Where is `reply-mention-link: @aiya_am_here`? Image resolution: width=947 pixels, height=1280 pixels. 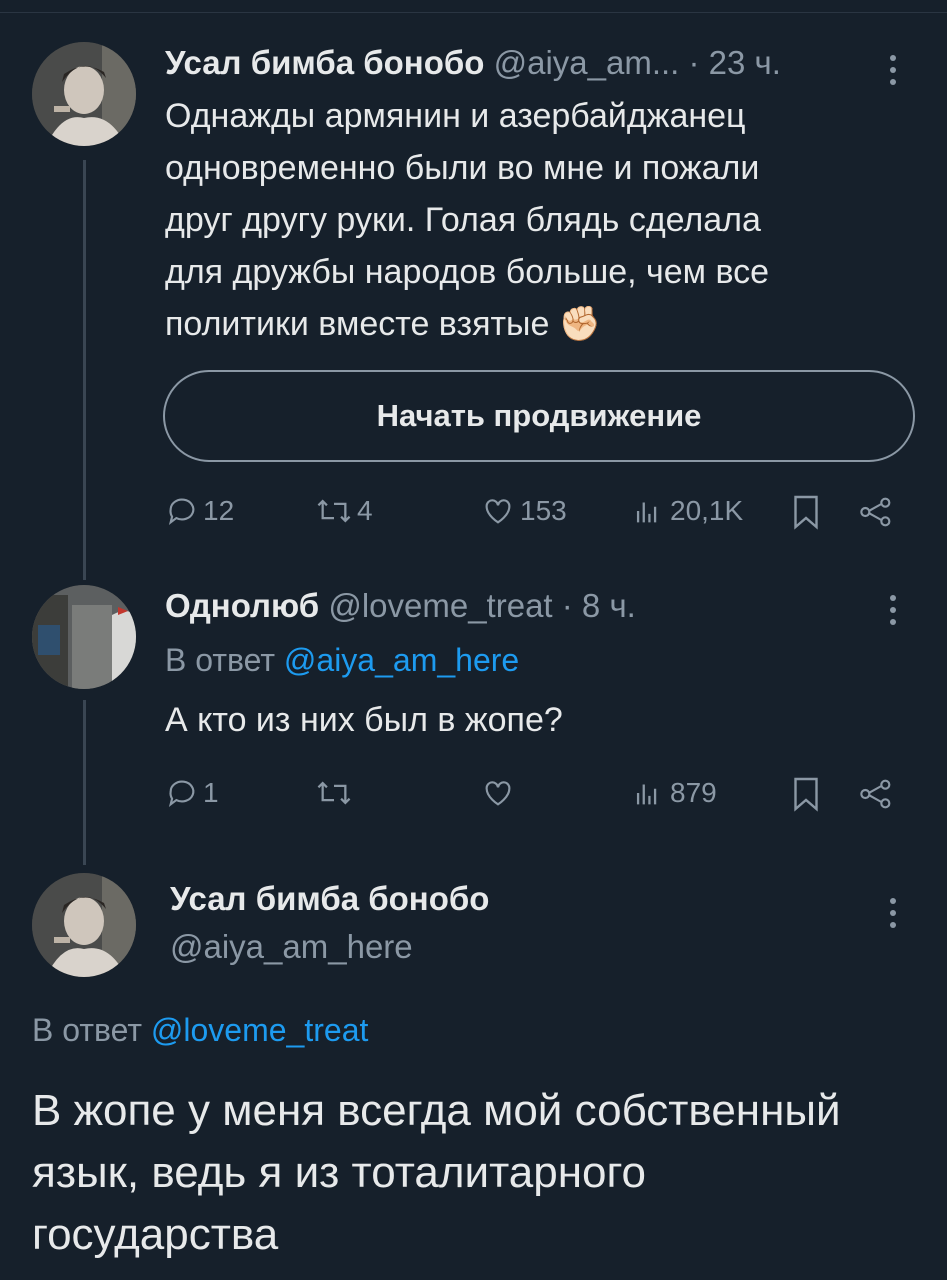
reply-mention-link: @aiya_am_here is located at coordinates (401, 660).